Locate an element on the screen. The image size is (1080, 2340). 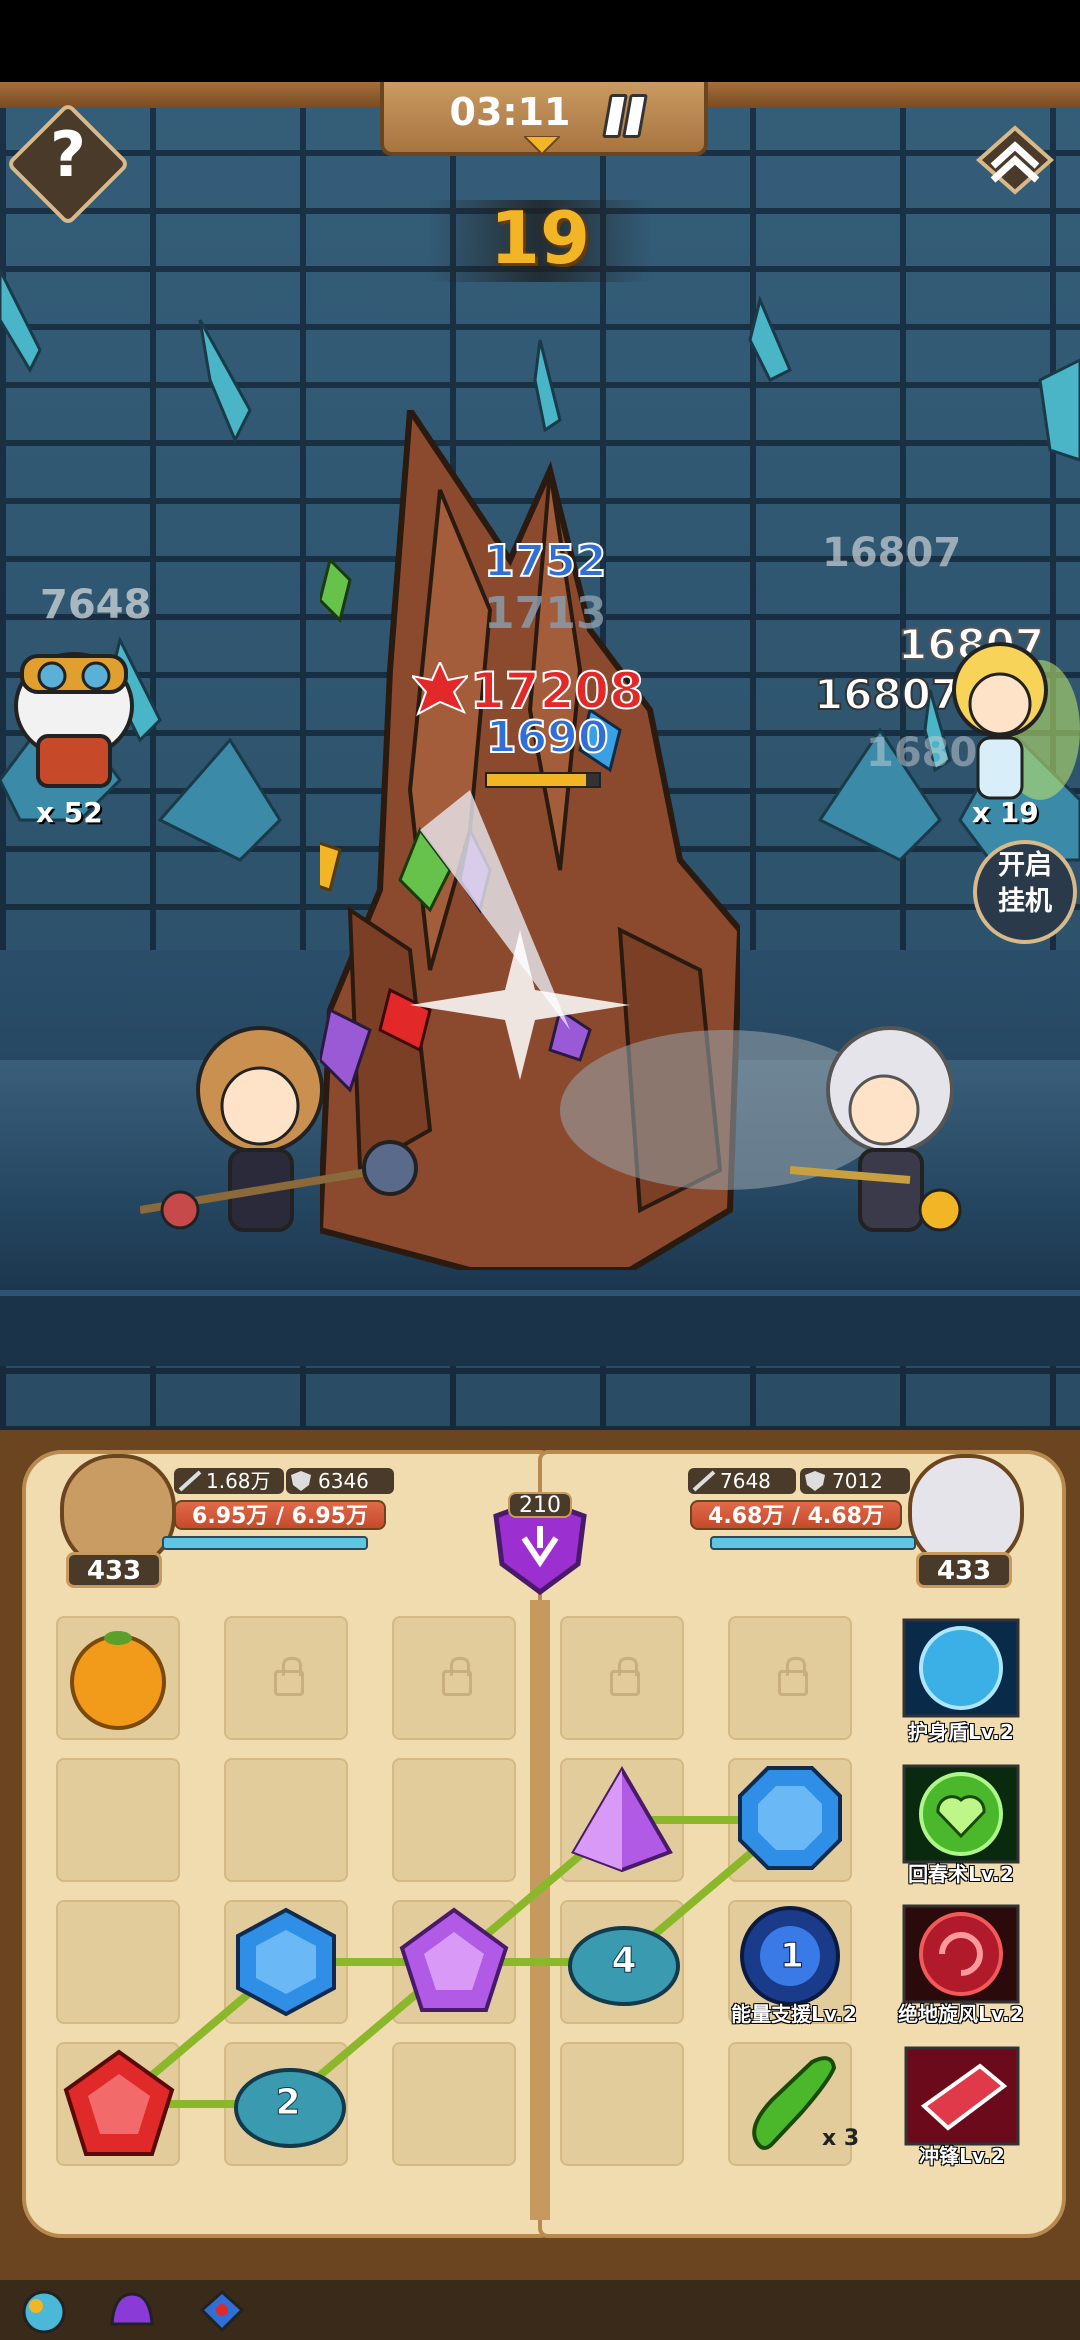
bottom-toolbar is located at coordinates (540, 2310).